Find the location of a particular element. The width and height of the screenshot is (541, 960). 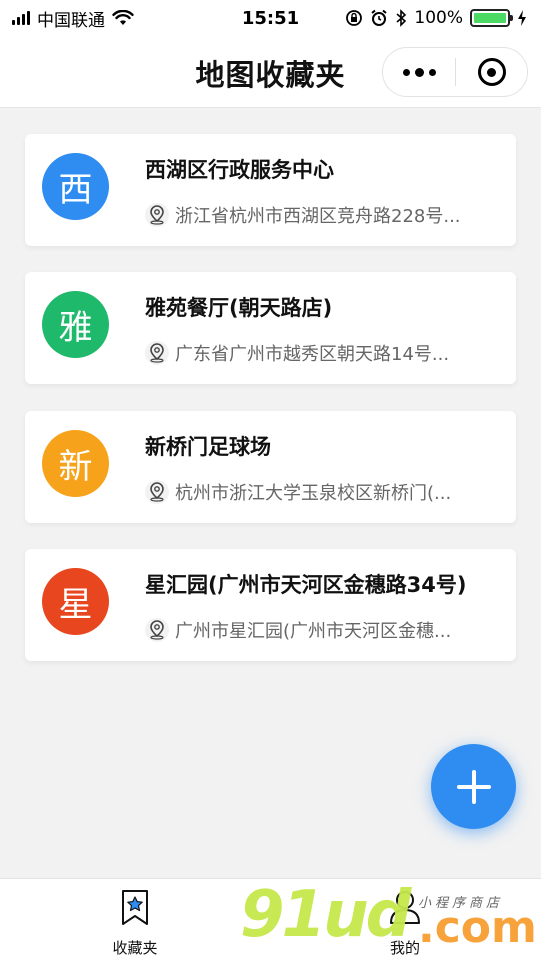

alarm-icon is located at coordinates (379, 17).